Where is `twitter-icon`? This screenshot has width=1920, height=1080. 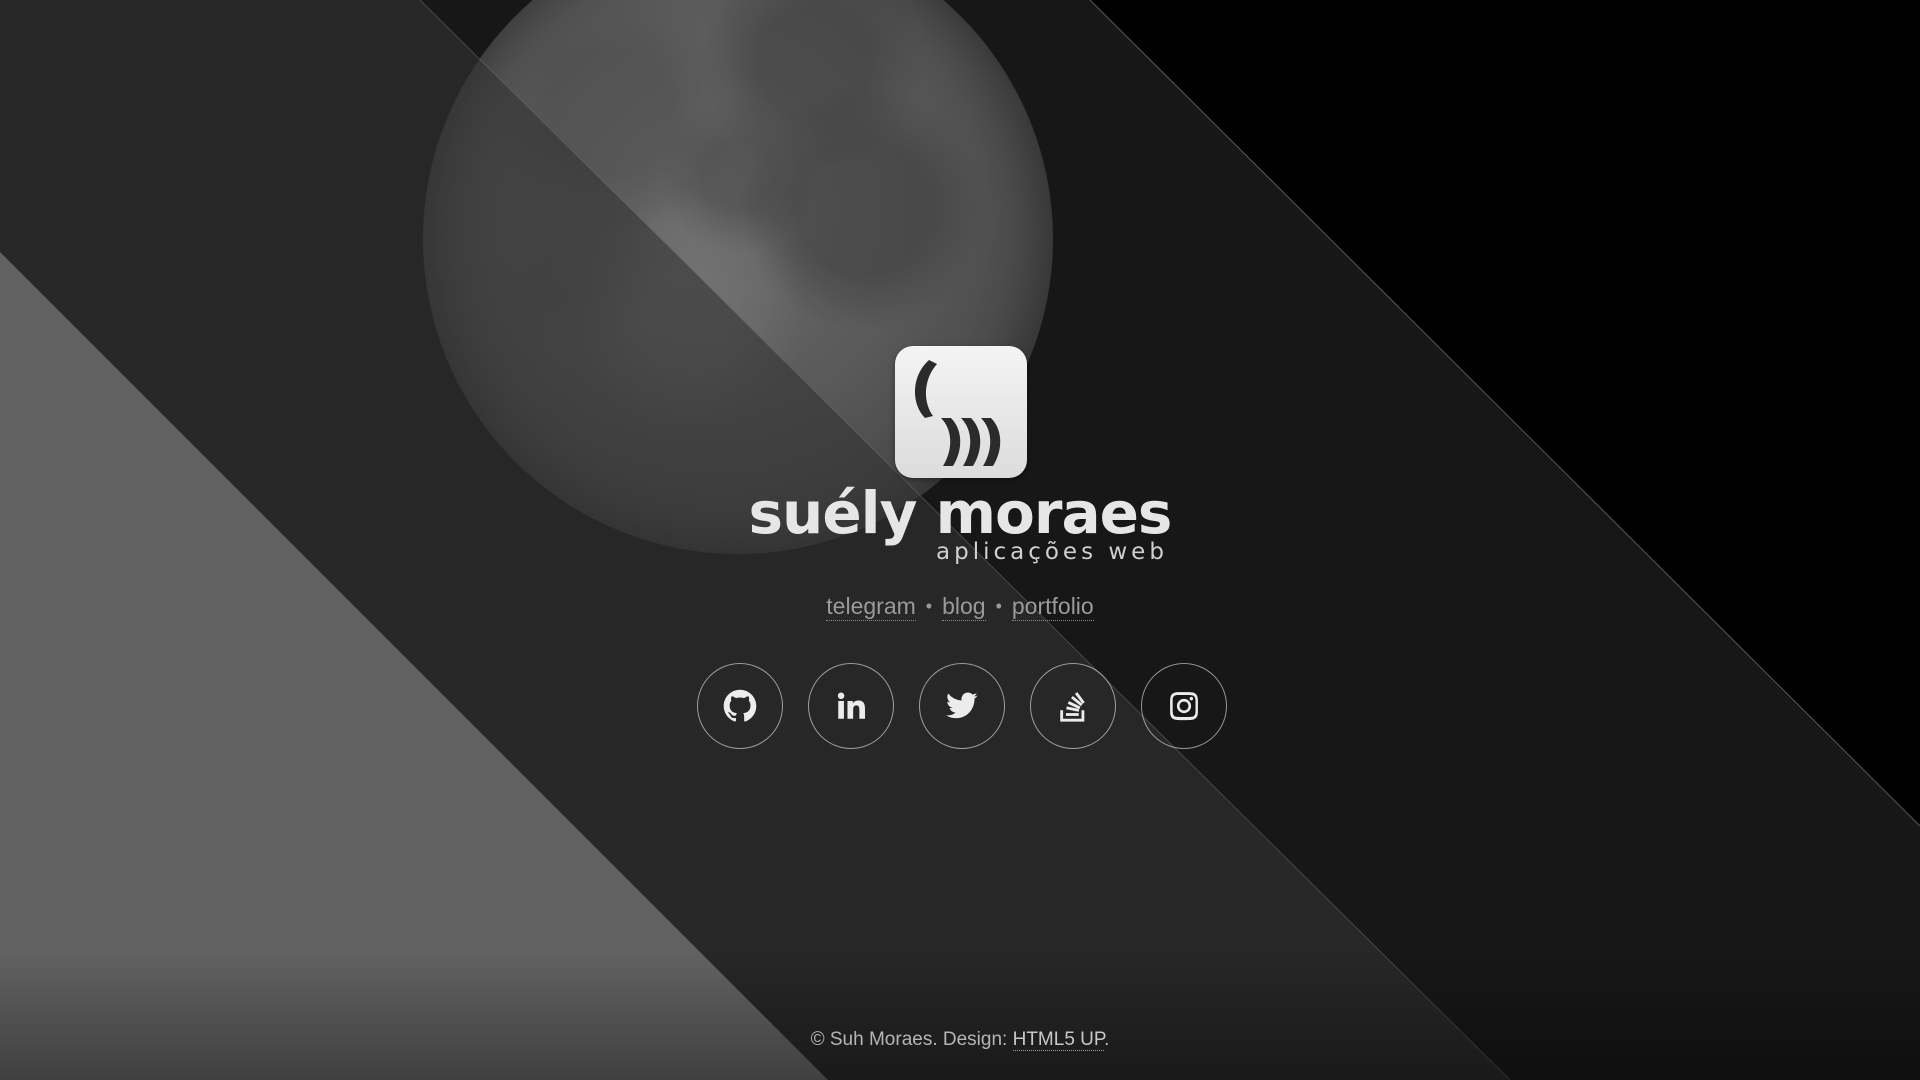 twitter-icon is located at coordinates (961, 705).